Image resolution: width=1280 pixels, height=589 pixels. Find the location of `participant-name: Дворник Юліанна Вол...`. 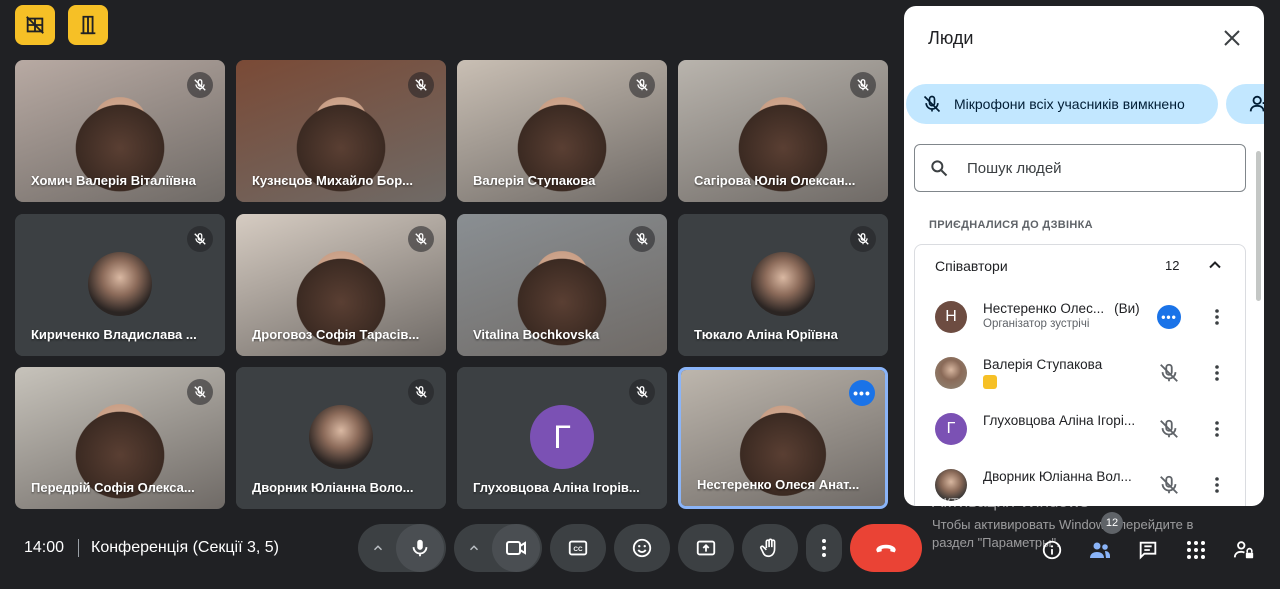

participant-name: Дворник Юліанна Вол... is located at coordinates (1057, 476).